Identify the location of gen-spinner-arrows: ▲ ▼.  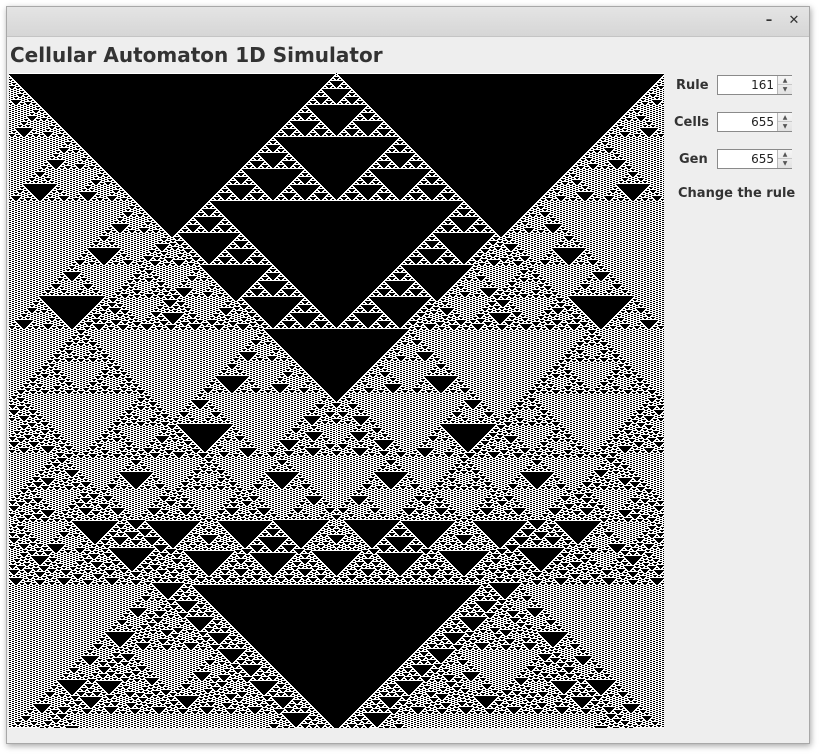
(784, 159).